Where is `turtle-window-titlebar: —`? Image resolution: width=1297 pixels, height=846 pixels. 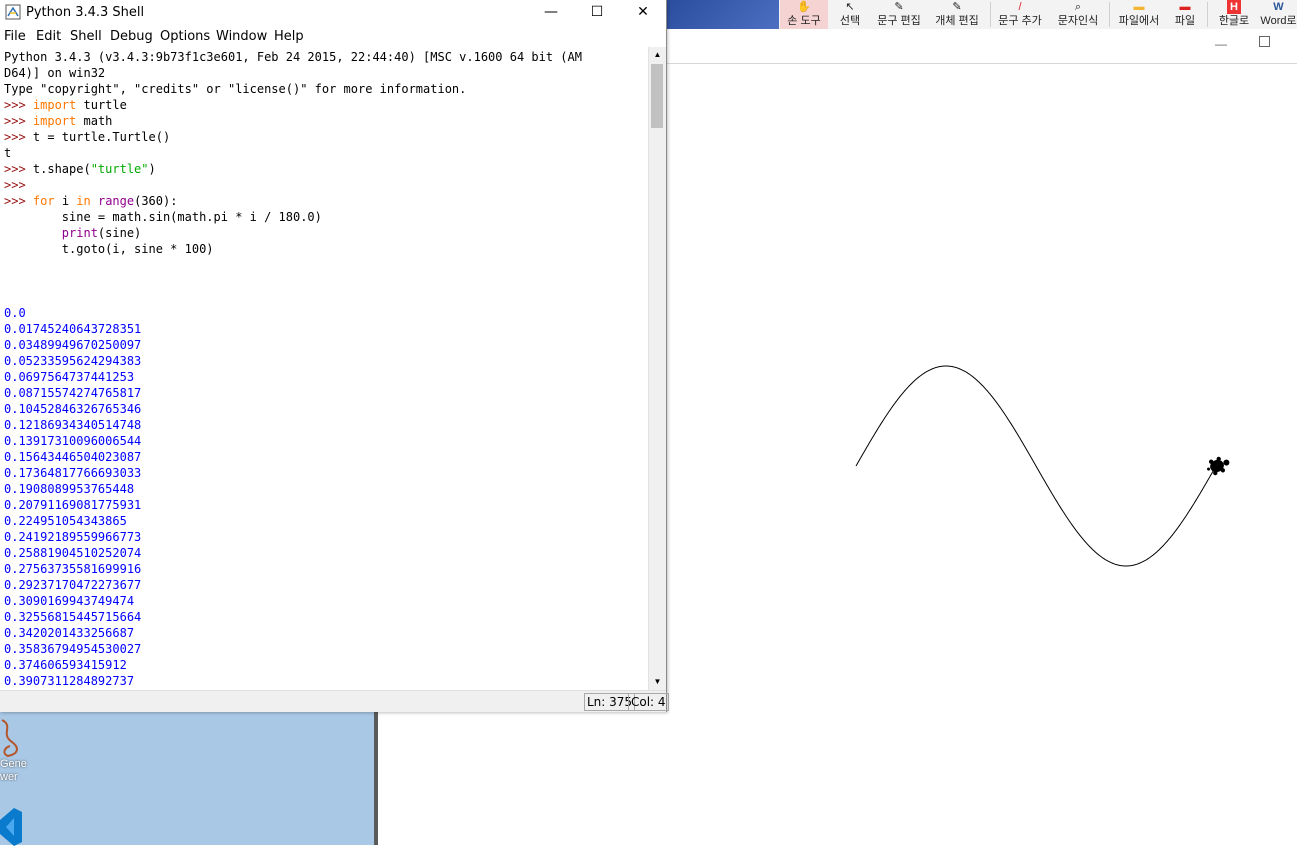 turtle-window-titlebar: — is located at coordinates (981, 46).